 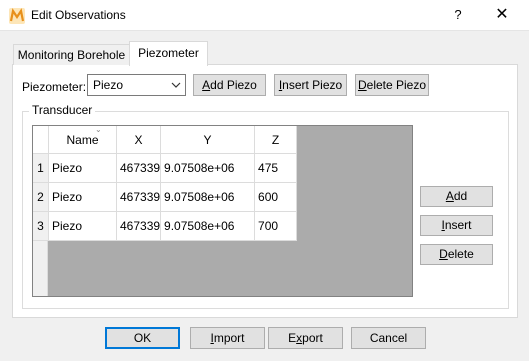 I want to click on help-button: ?, so click(x=458, y=15).